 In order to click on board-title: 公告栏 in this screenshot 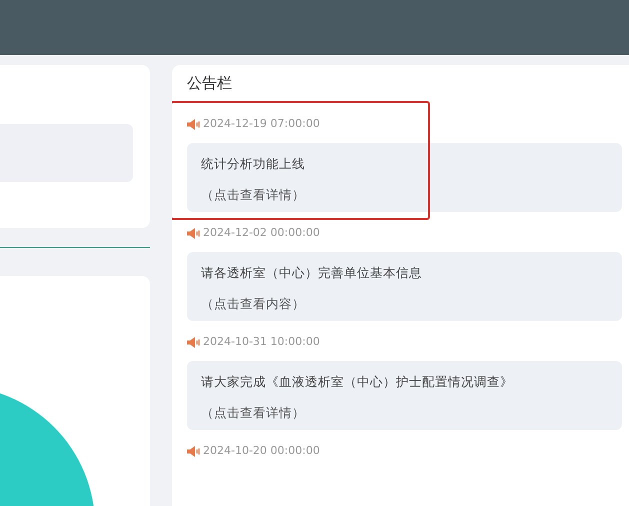, I will do `click(210, 83)`.